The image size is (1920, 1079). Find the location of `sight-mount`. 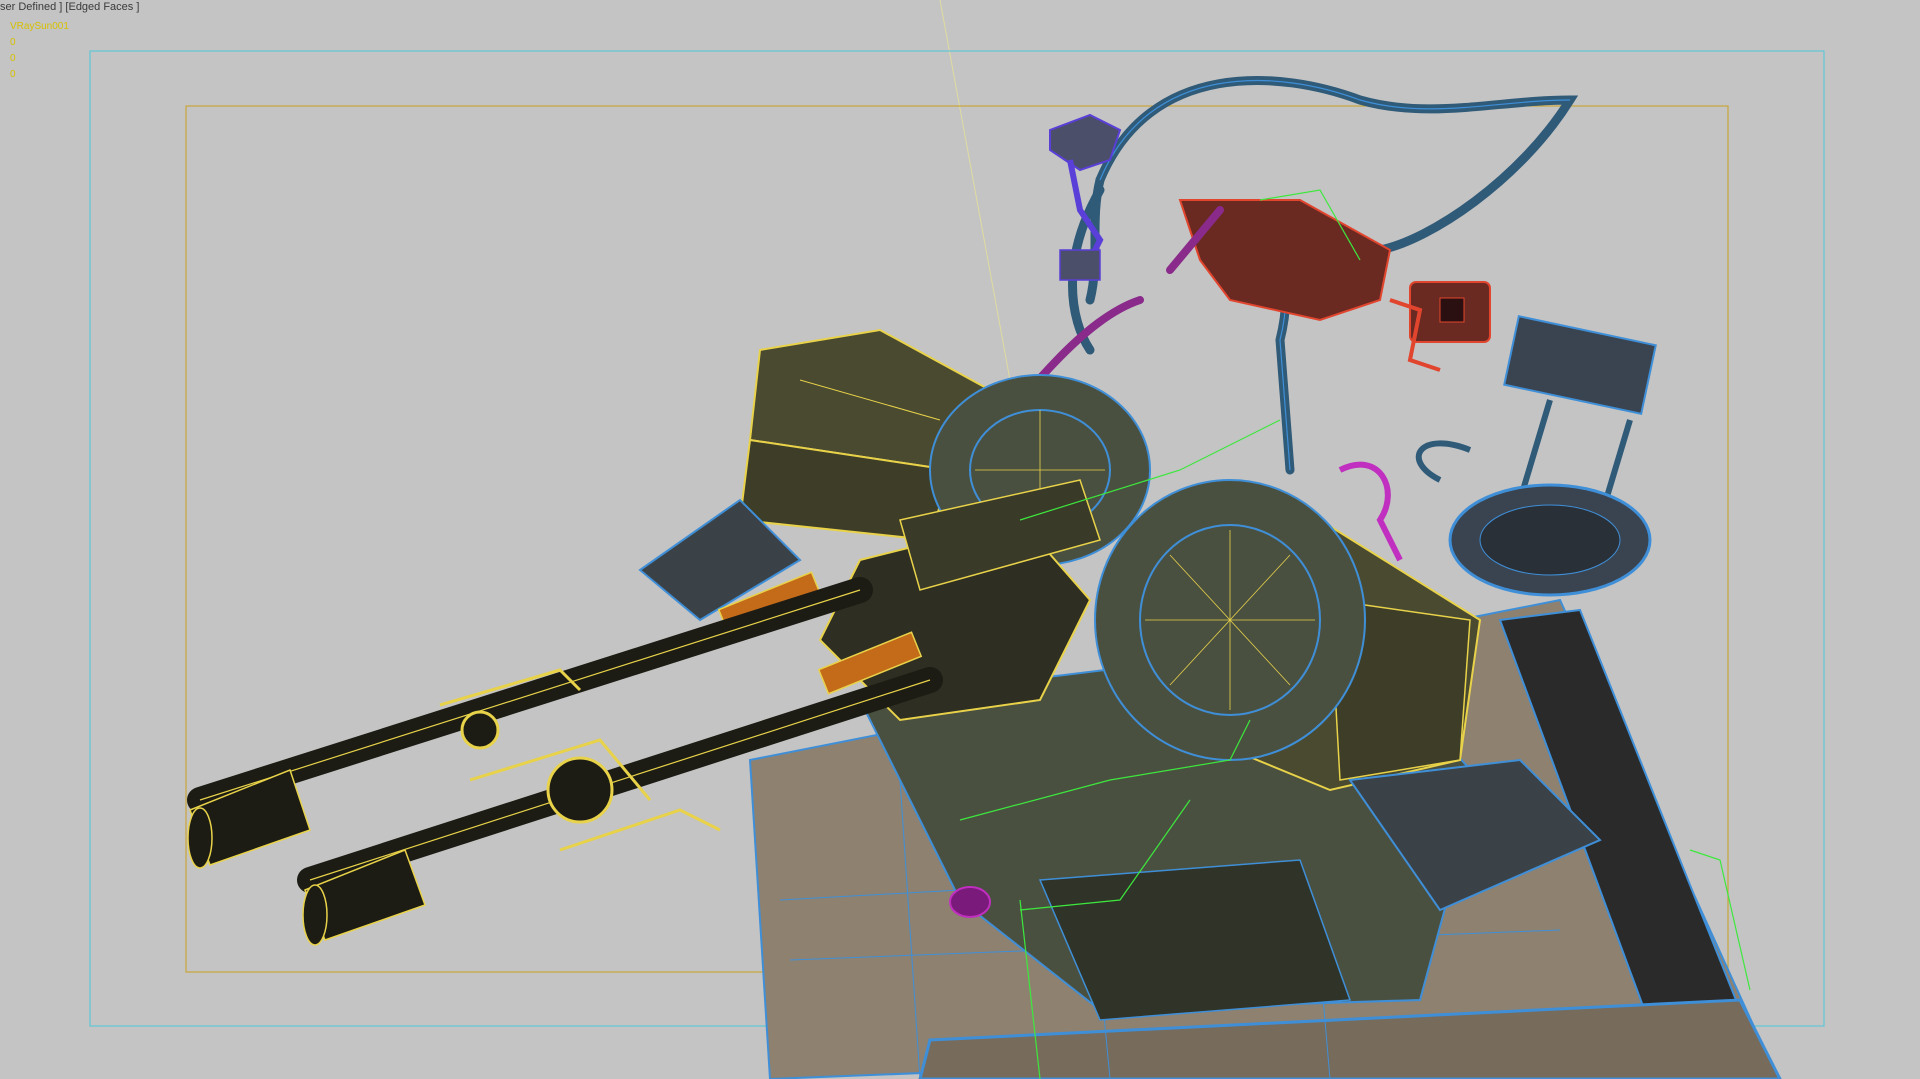

sight-mount is located at coordinates (1085, 197).